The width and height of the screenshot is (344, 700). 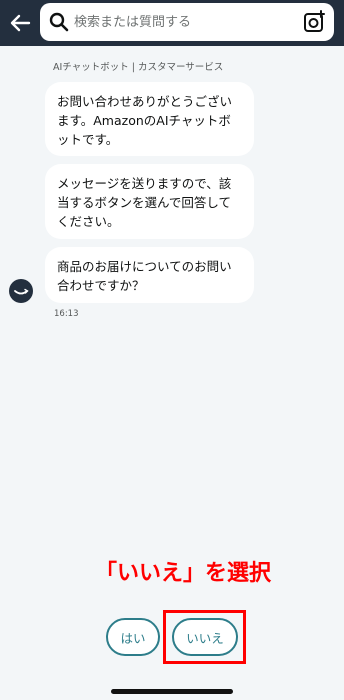 I want to click on search-icon, so click(x=59, y=22).